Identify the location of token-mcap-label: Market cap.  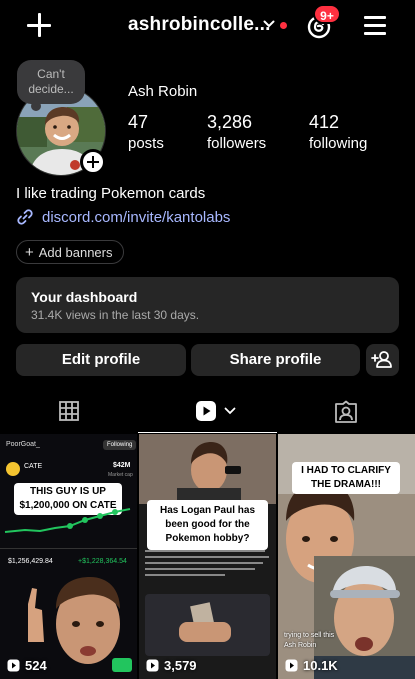
(120, 475).